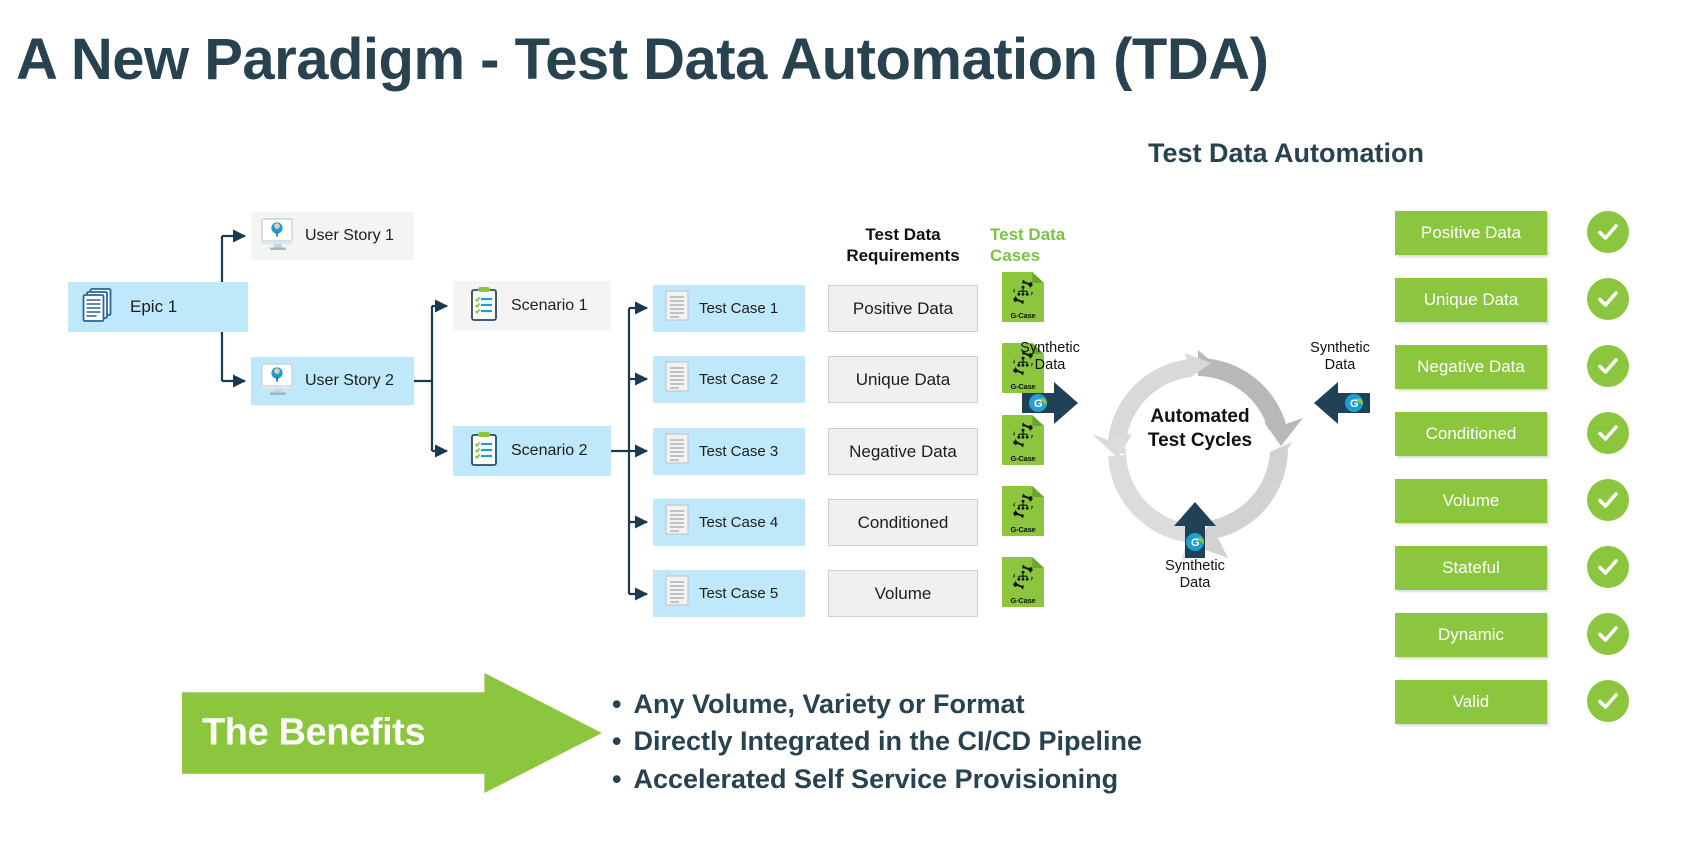  What do you see at coordinates (877, 704) in the screenshot?
I see `list-item: Any Volume, Variety or Format` at bounding box center [877, 704].